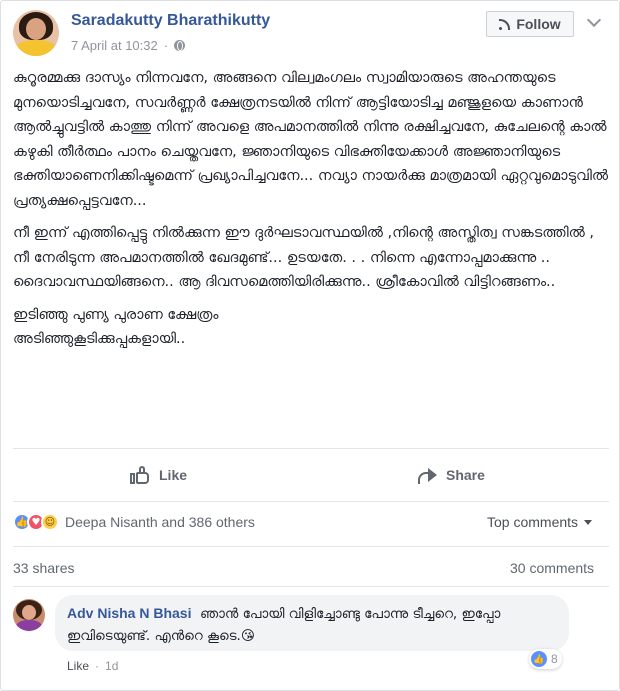 This screenshot has height=691, width=620. I want to click on share-label: Share, so click(465, 475).